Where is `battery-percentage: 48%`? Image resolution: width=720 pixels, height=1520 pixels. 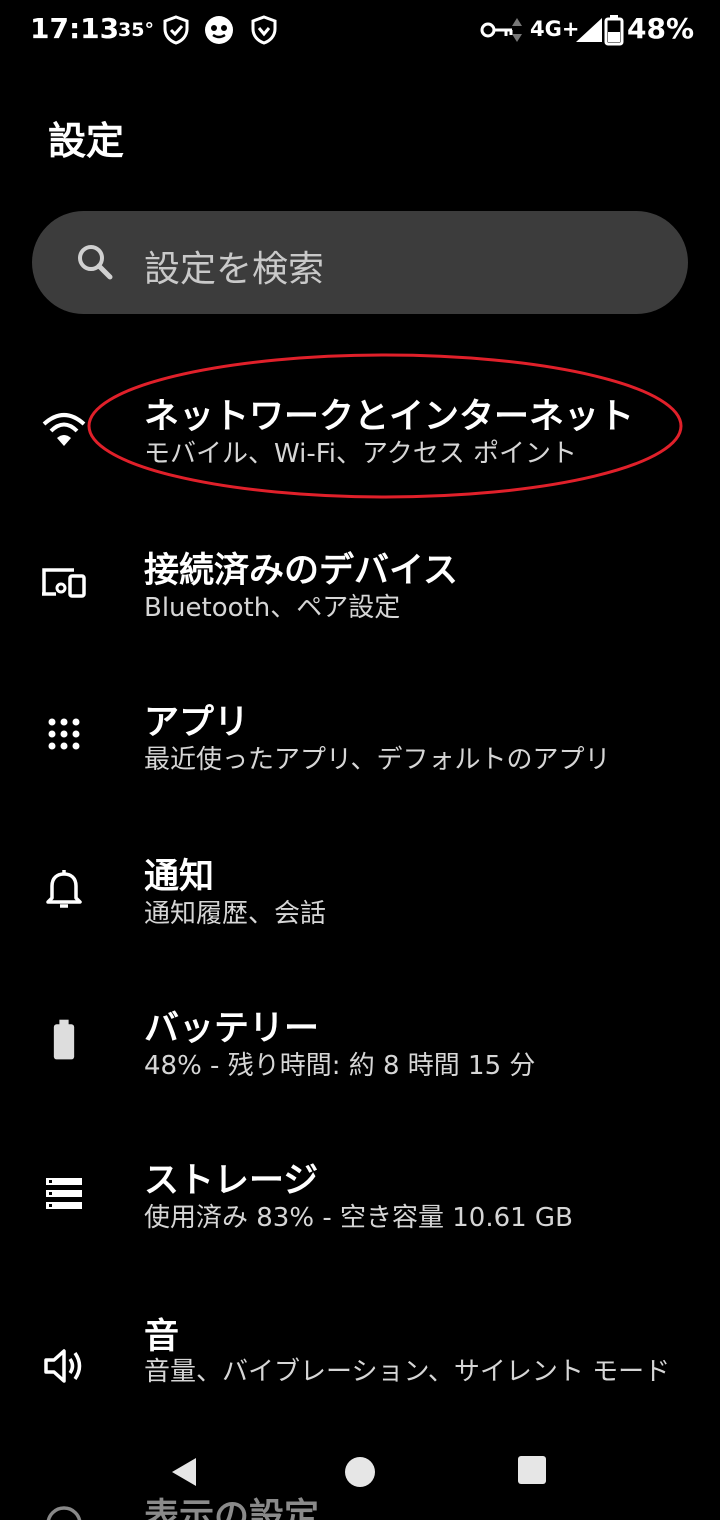
battery-percentage: 48% is located at coordinates (661, 28).